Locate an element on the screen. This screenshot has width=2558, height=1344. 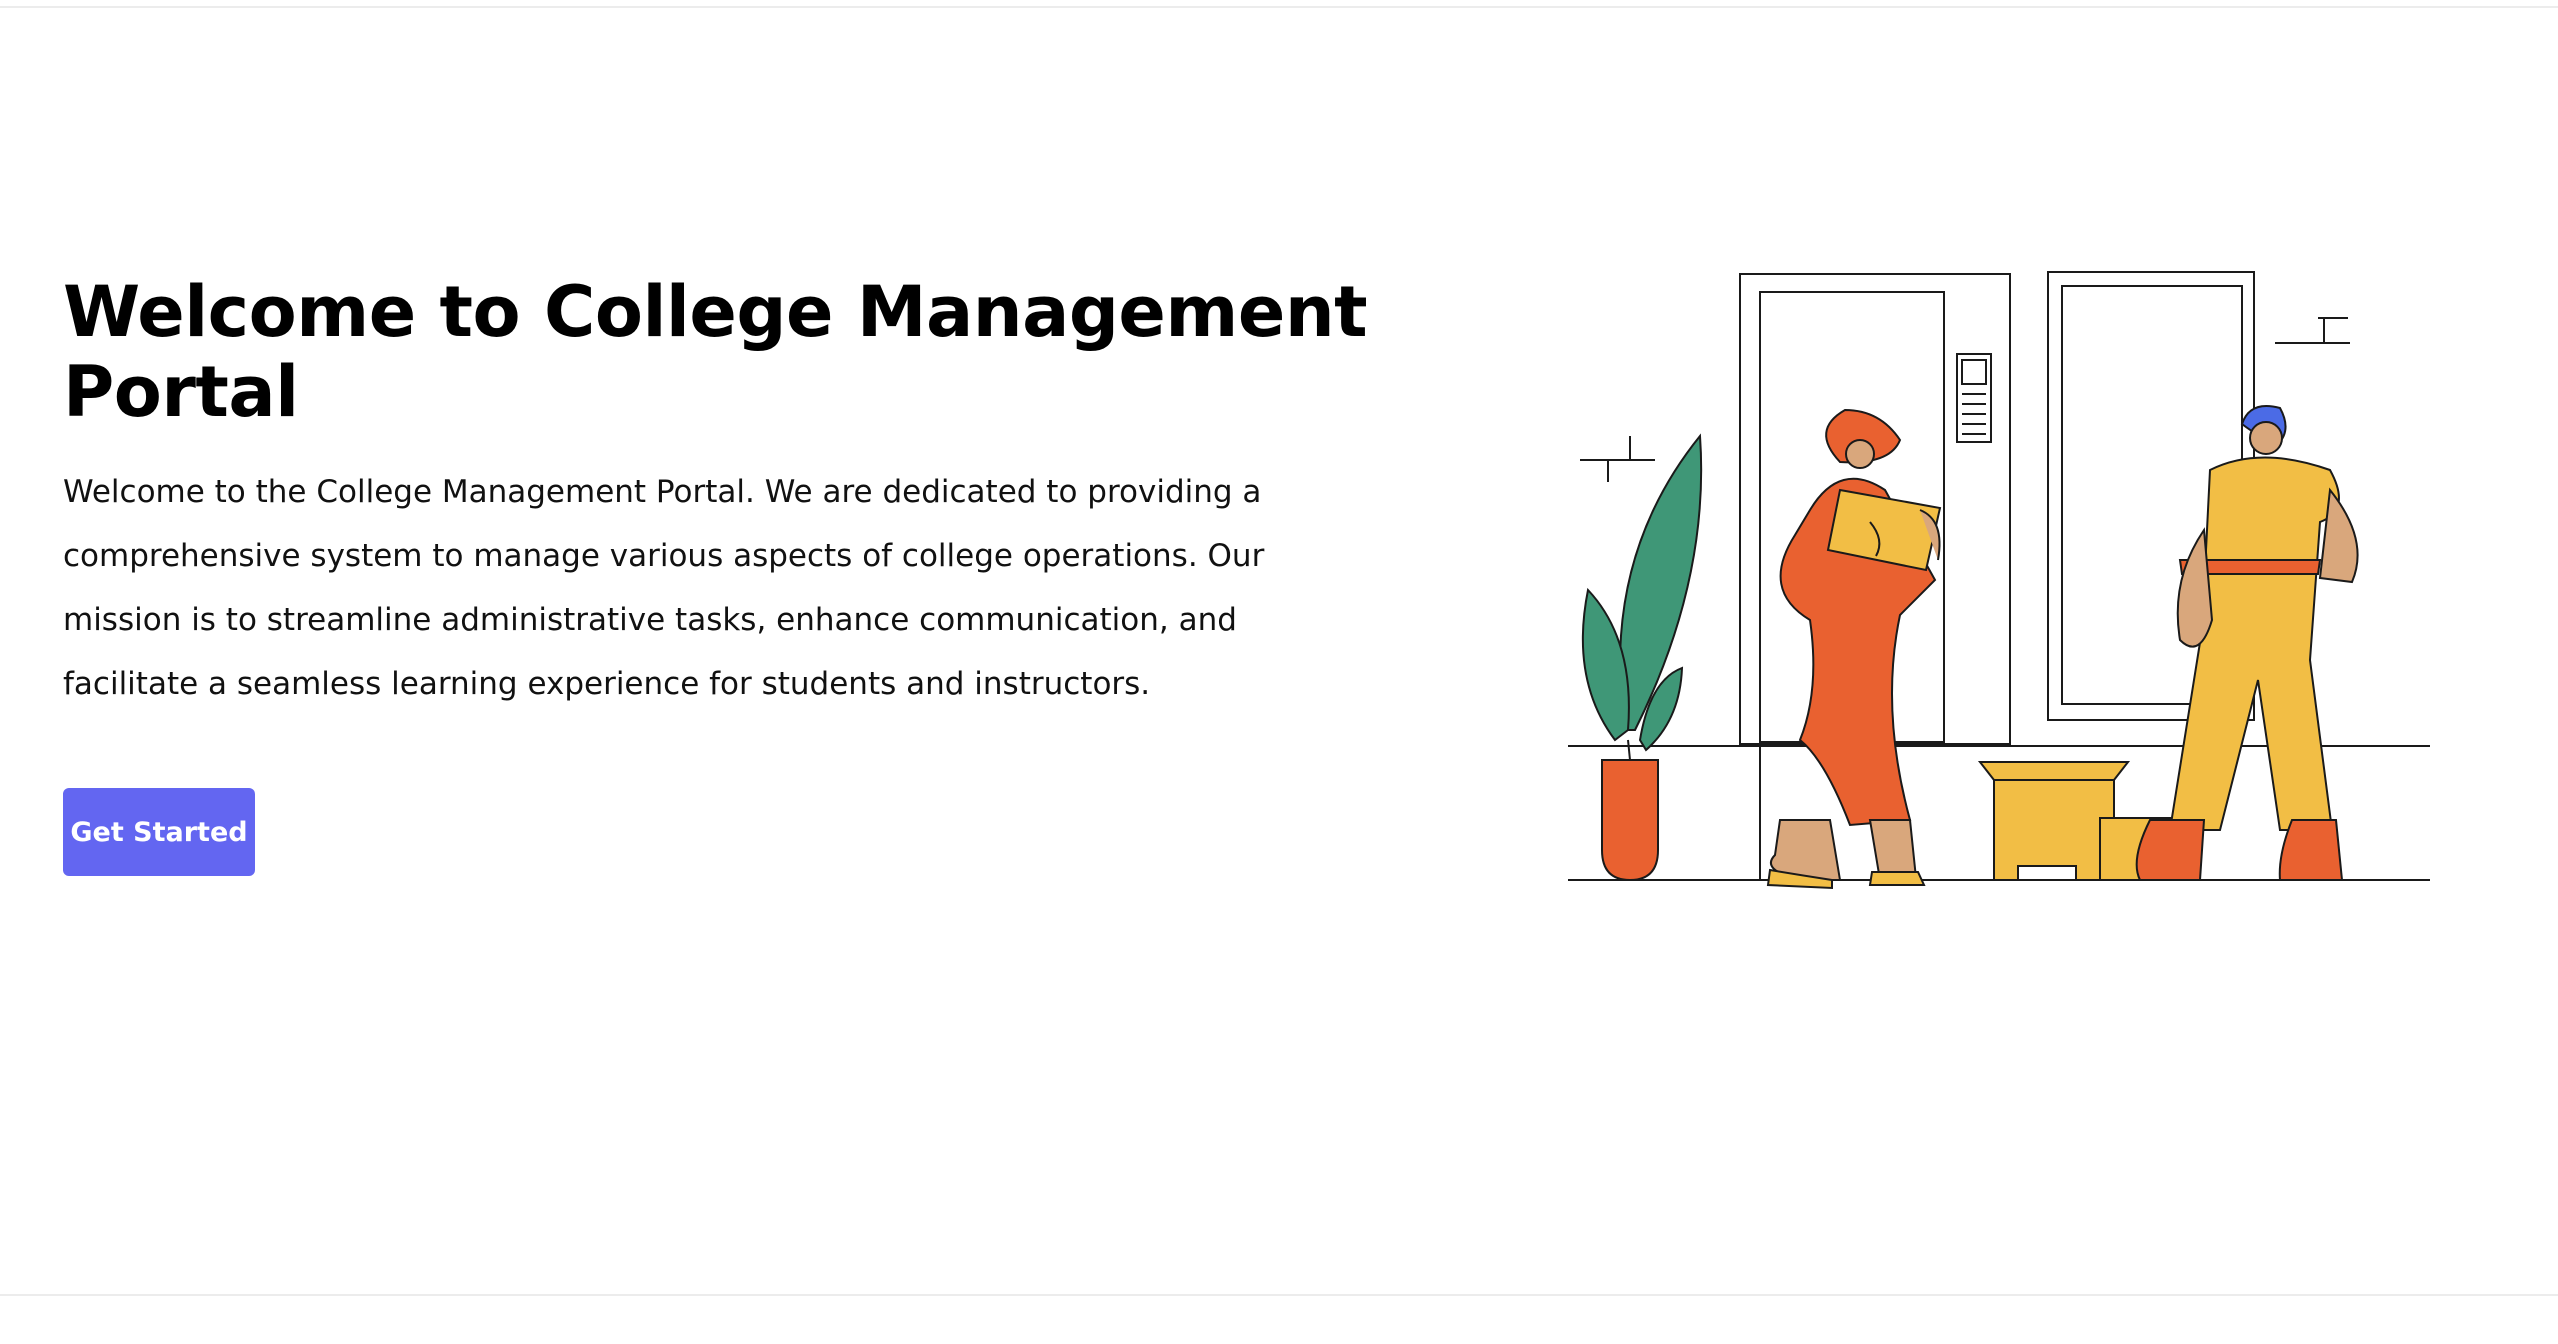
get-started-button: Get Started is located at coordinates (159, 832).